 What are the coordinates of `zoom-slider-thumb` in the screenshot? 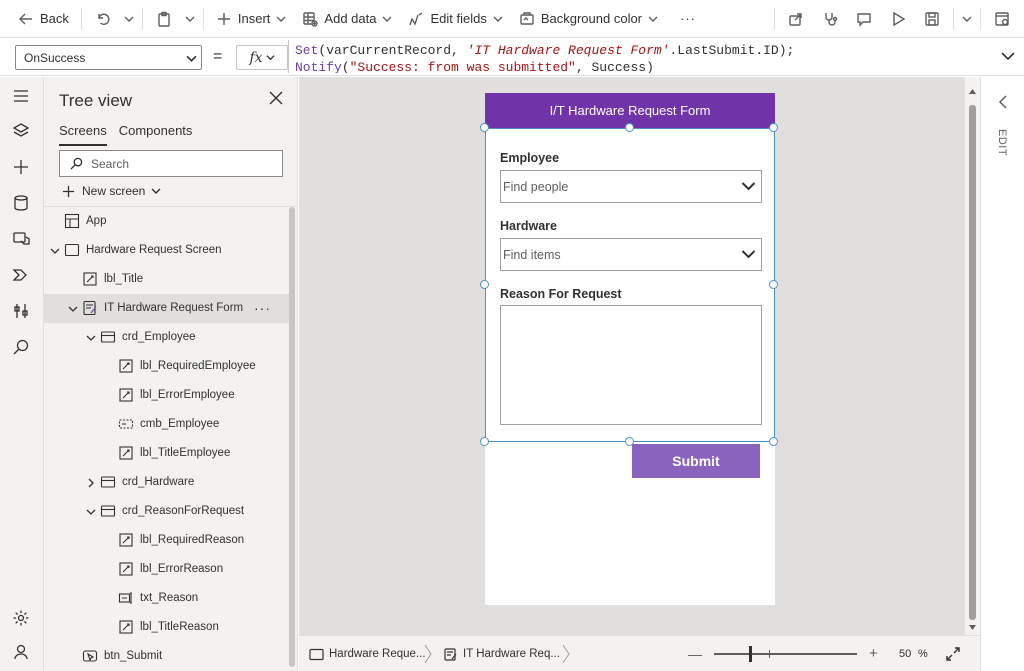 It's located at (750, 654).